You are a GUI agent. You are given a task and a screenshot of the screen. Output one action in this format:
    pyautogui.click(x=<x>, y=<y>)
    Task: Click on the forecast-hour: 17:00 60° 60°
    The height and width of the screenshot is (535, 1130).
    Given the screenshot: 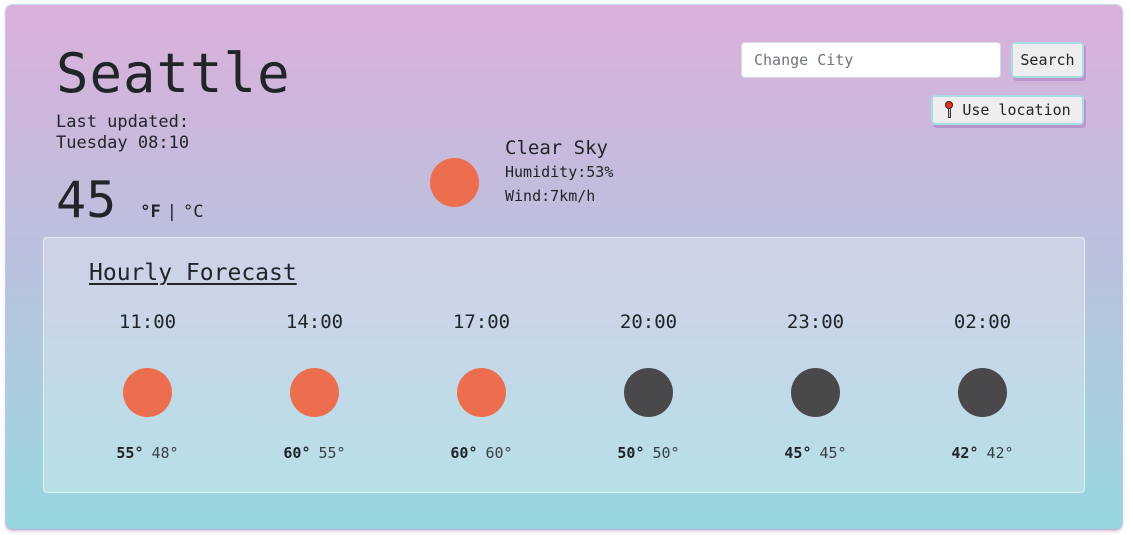 What is the action you would take?
    pyautogui.click(x=481, y=386)
    